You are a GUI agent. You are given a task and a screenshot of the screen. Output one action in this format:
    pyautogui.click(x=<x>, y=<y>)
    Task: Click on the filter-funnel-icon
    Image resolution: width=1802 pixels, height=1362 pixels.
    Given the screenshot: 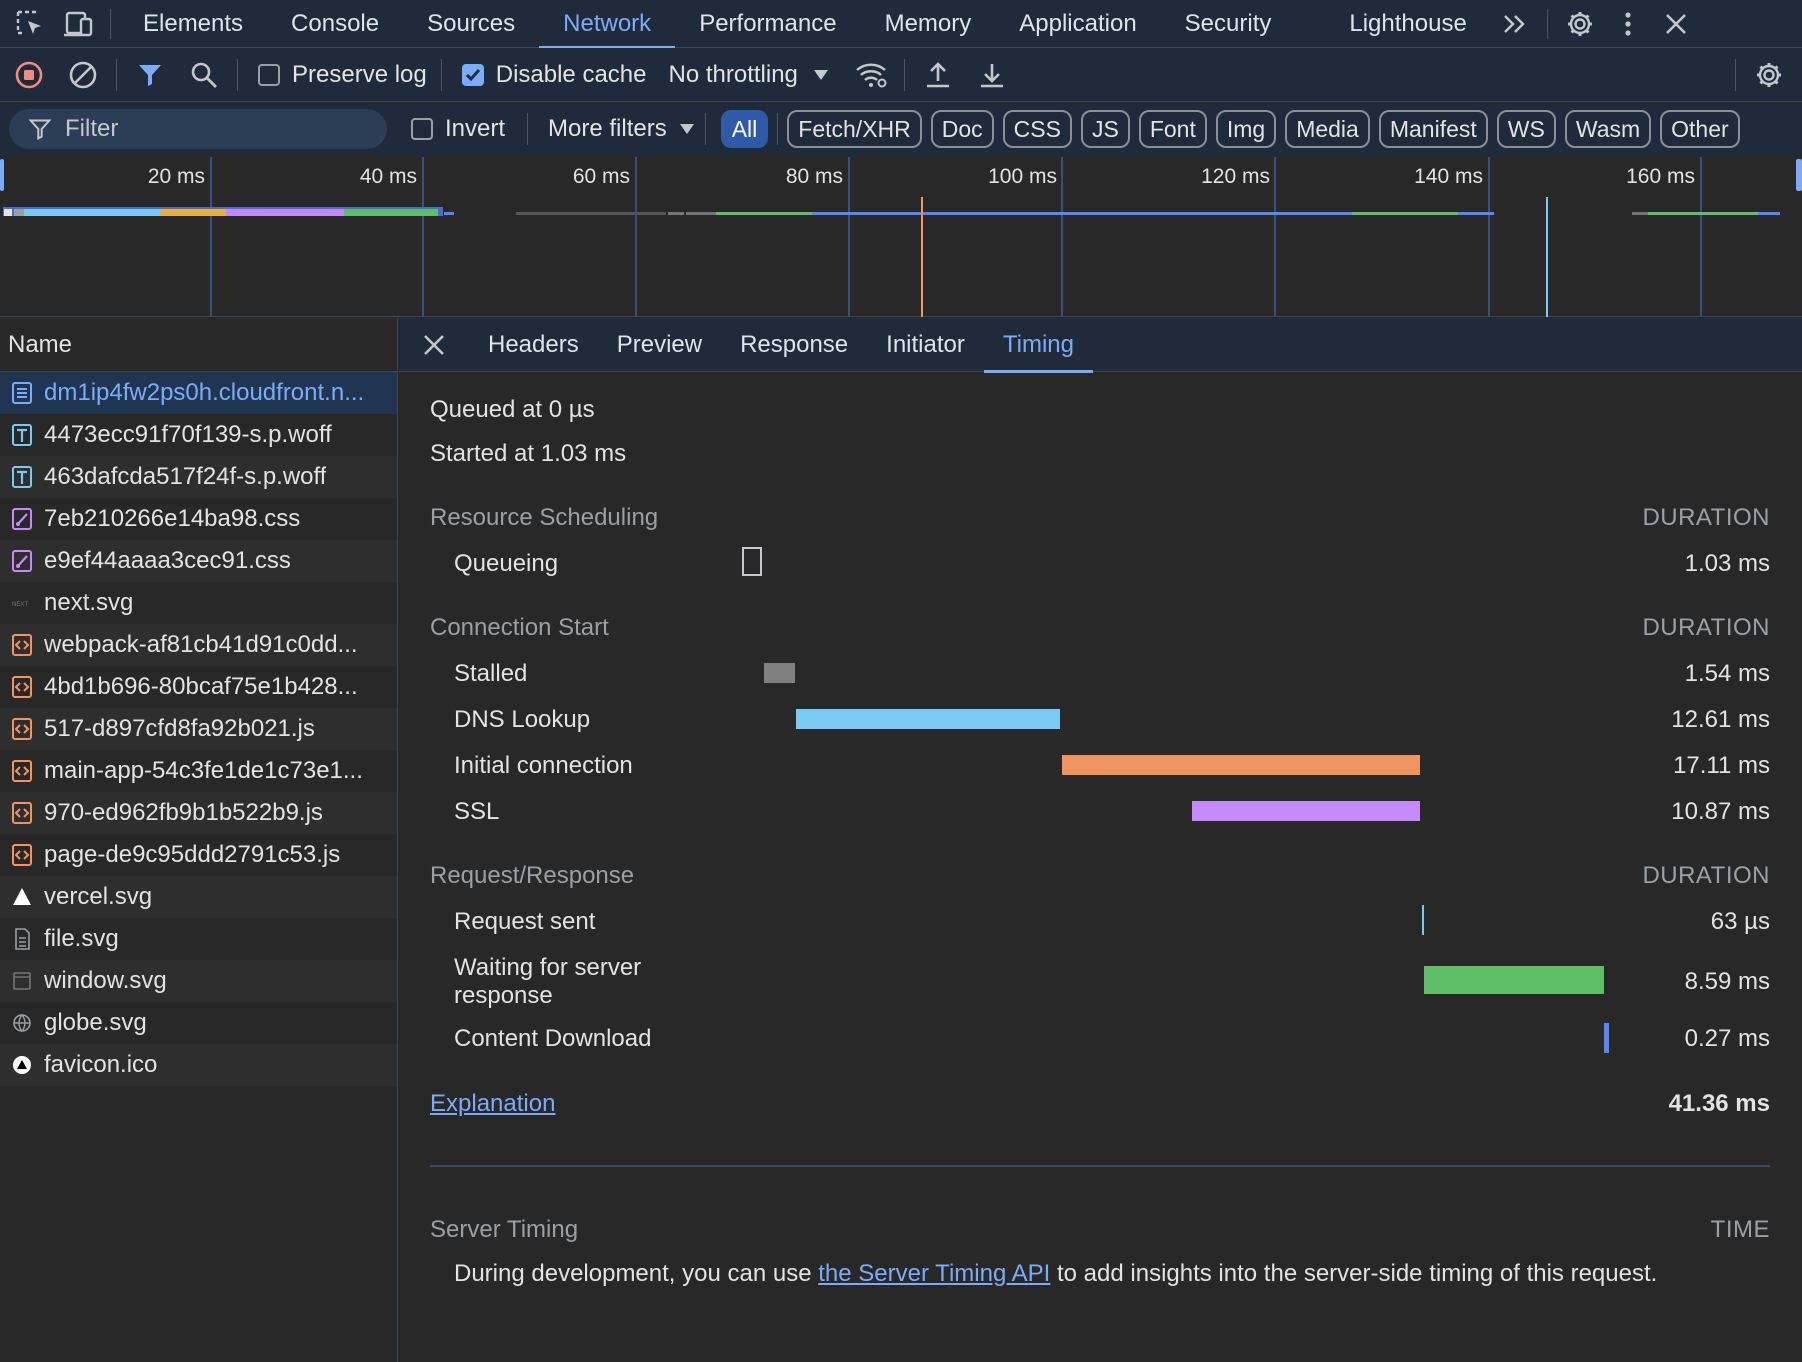 What is the action you would take?
    pyautogui.click(x=150, y=75)
    